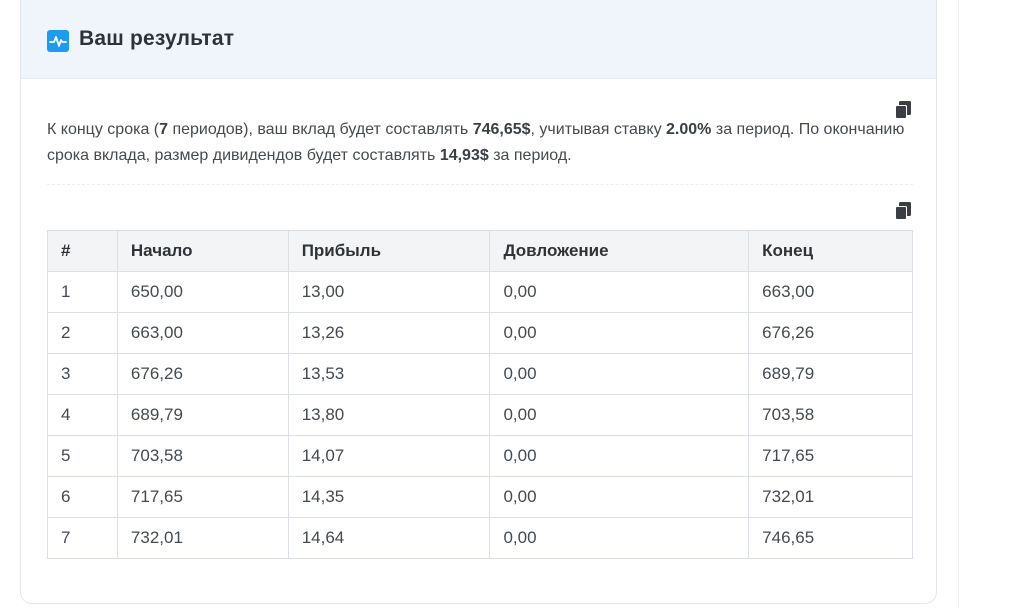  I want to click on result-title: Ваш результат, so click(157, 38).